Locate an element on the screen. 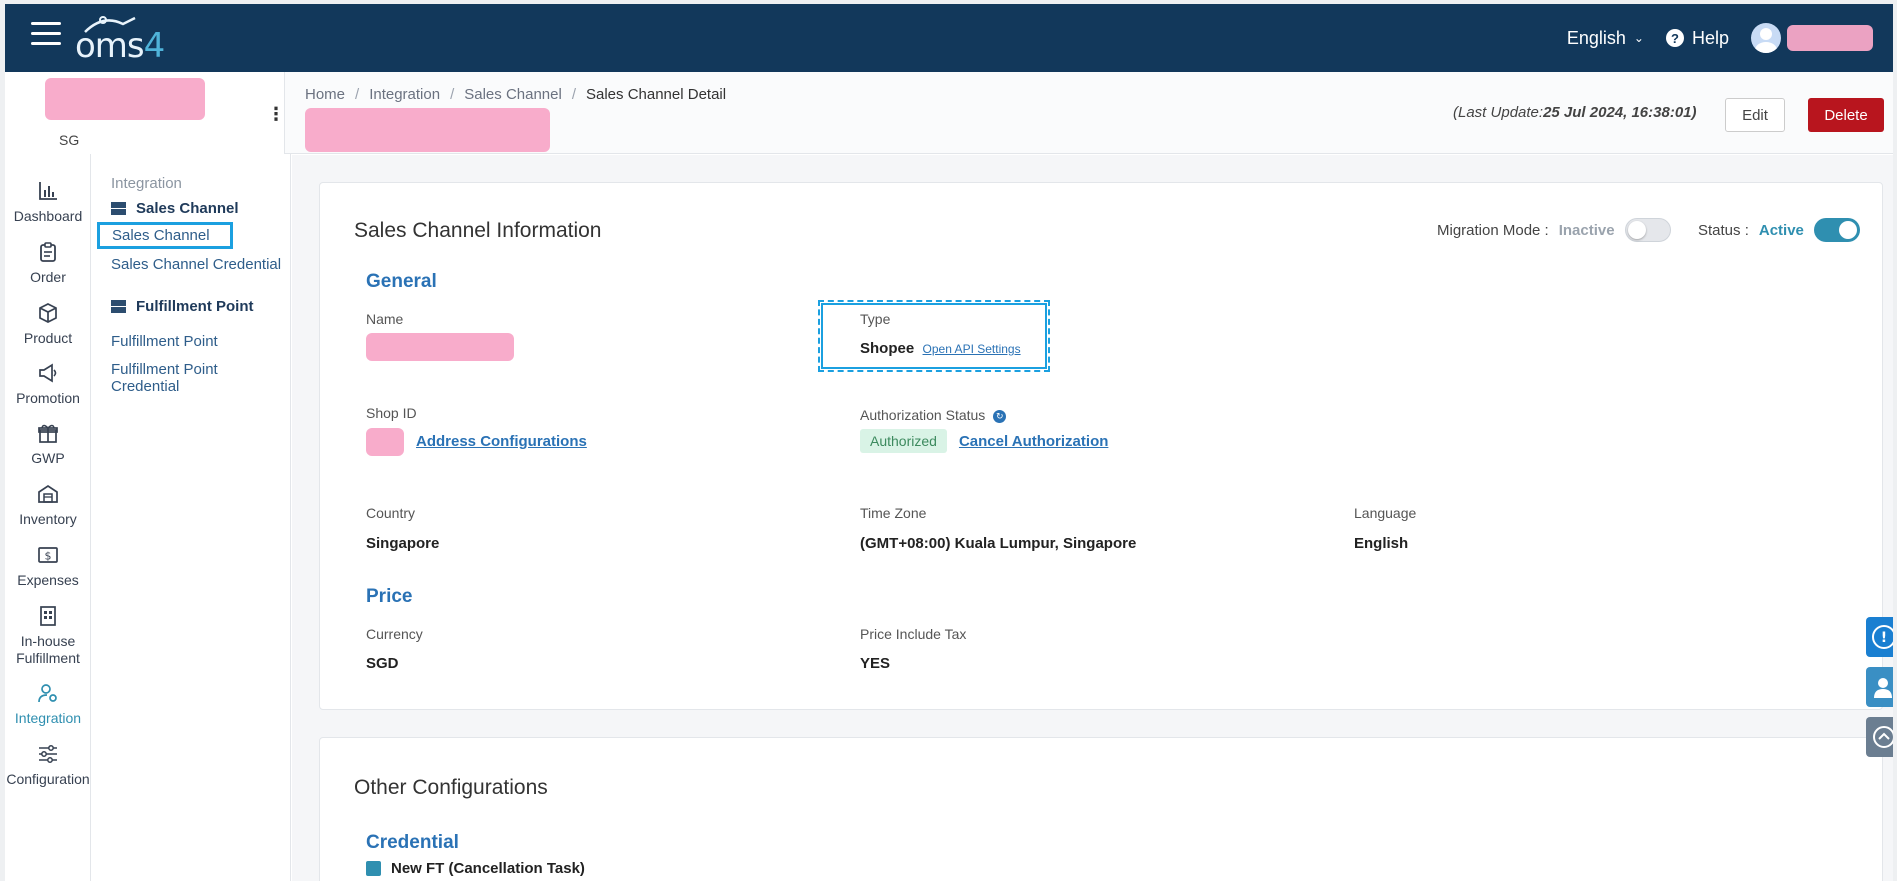  gift-icon is located at coordinates (48, 433).